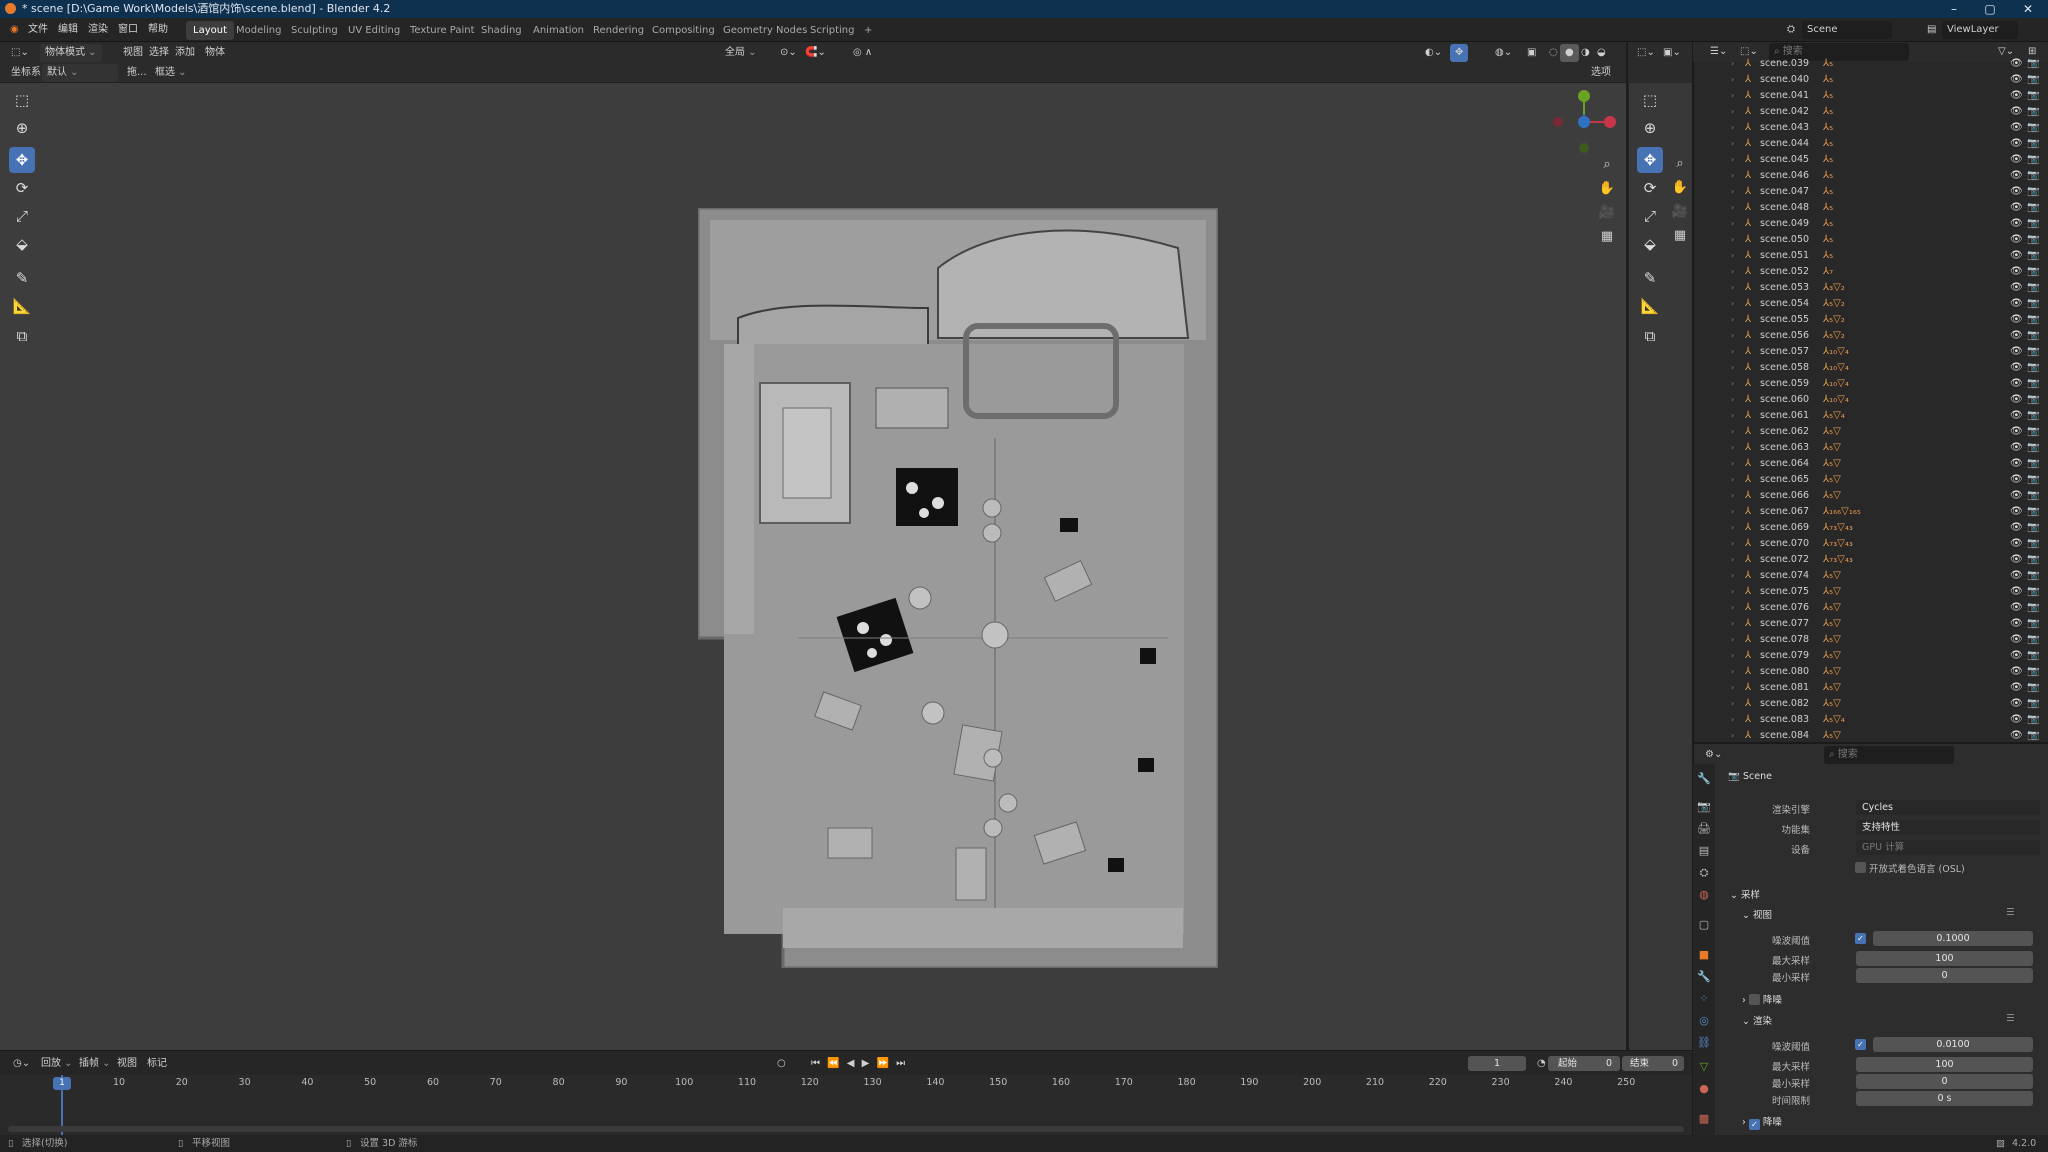  Describe the element at coordinates (832, 30) in the screenshot. I see `tab-scripting: Scripting` at that location.